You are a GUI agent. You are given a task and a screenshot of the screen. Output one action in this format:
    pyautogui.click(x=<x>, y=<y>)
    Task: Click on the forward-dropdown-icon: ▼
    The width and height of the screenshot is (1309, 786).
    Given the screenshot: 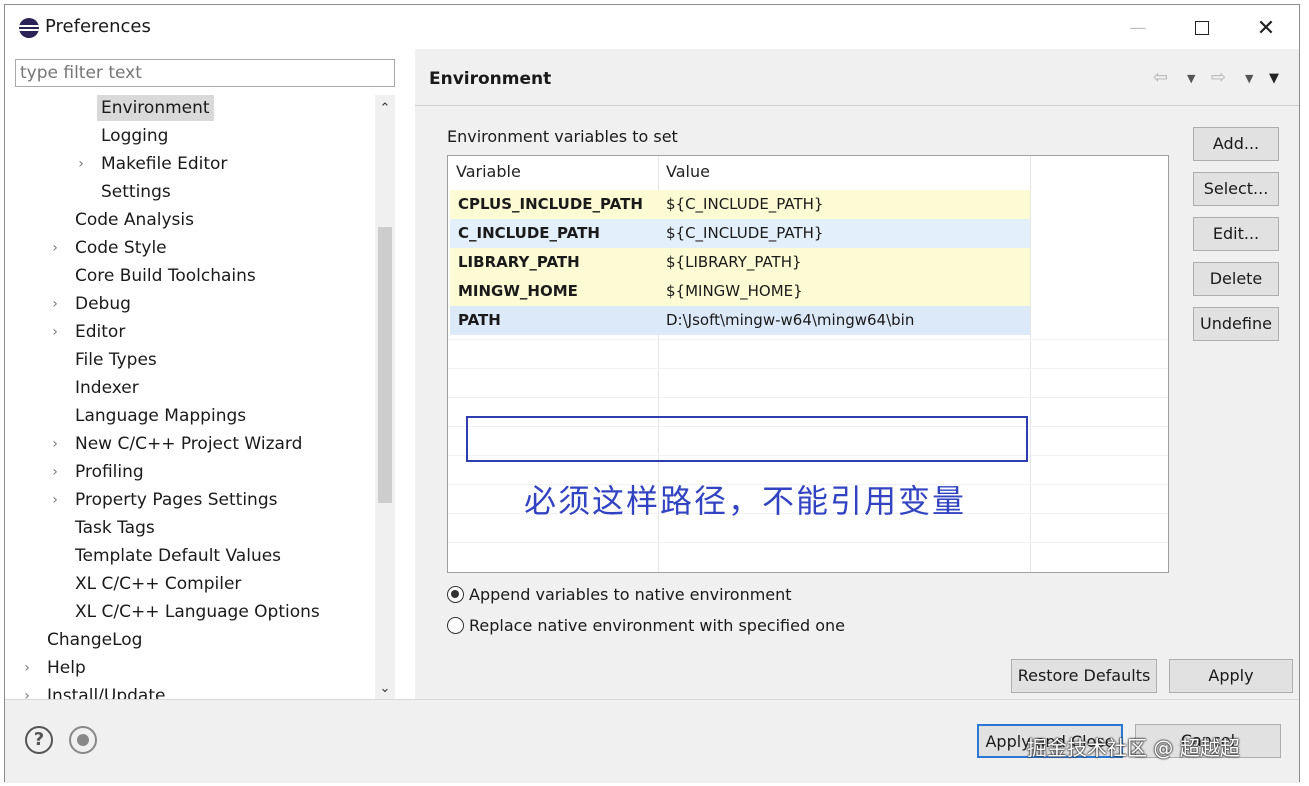 What is the action you would take?
    pyautogui.click(x=1249, y=78)
    